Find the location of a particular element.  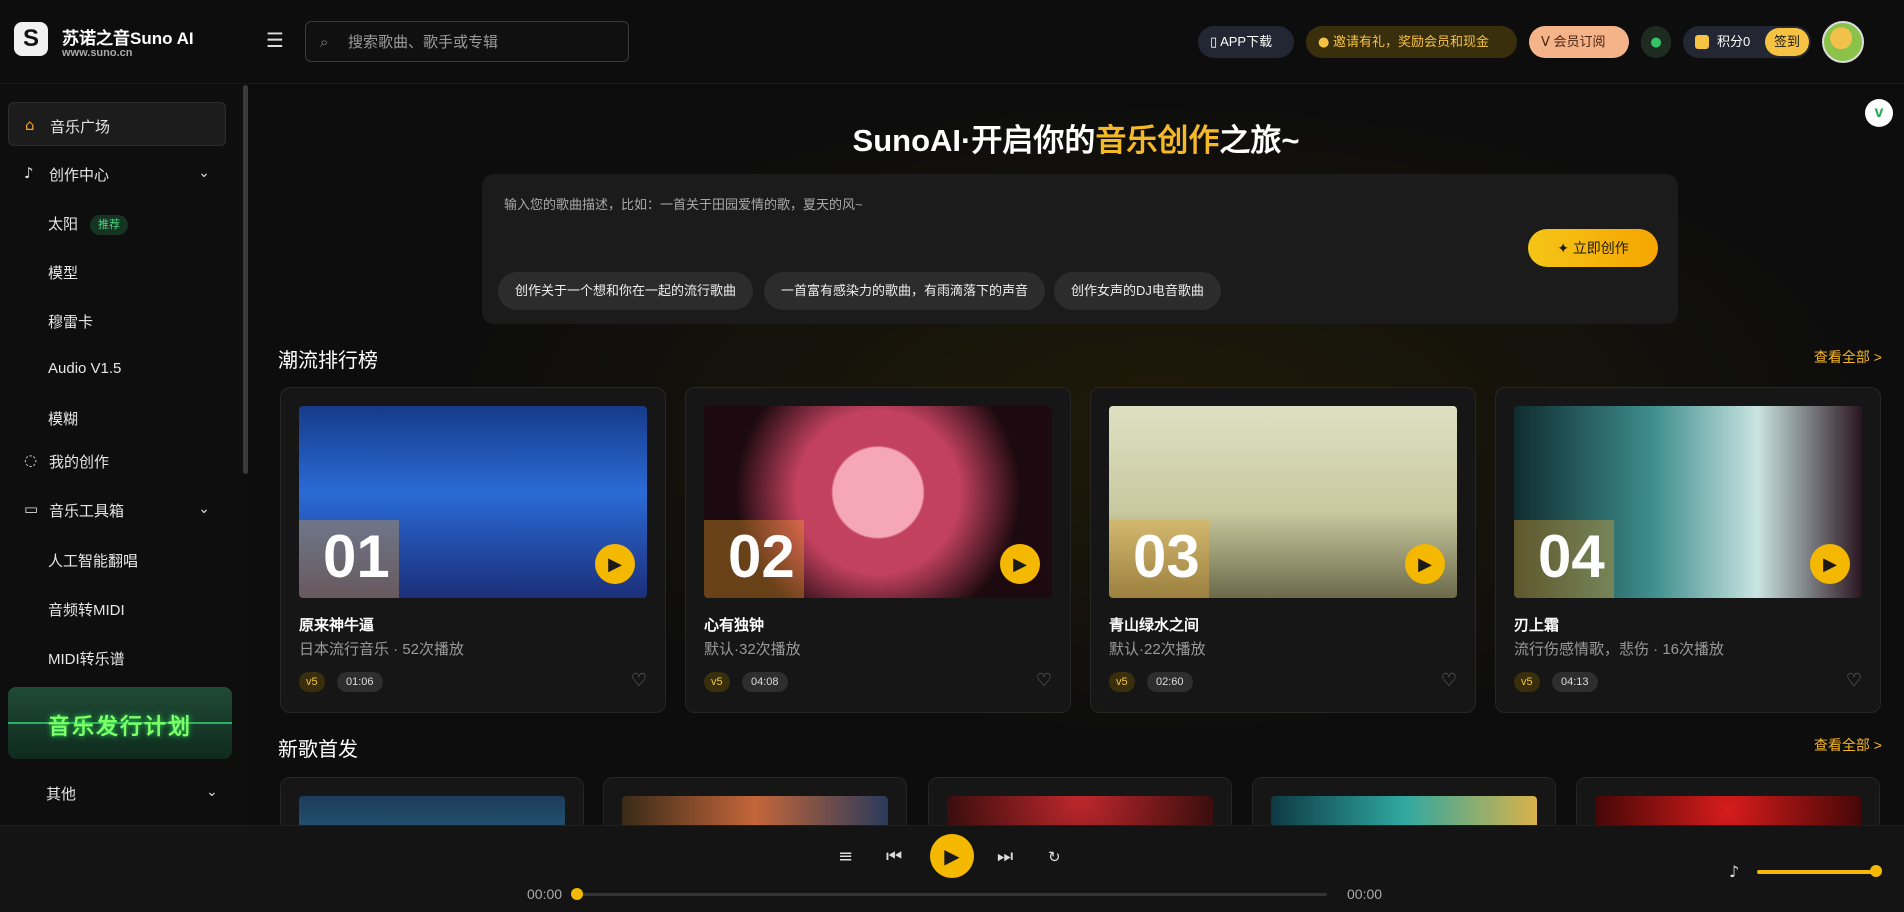

brand-domain: www.suno.cn is located at coordinates (97, 53).